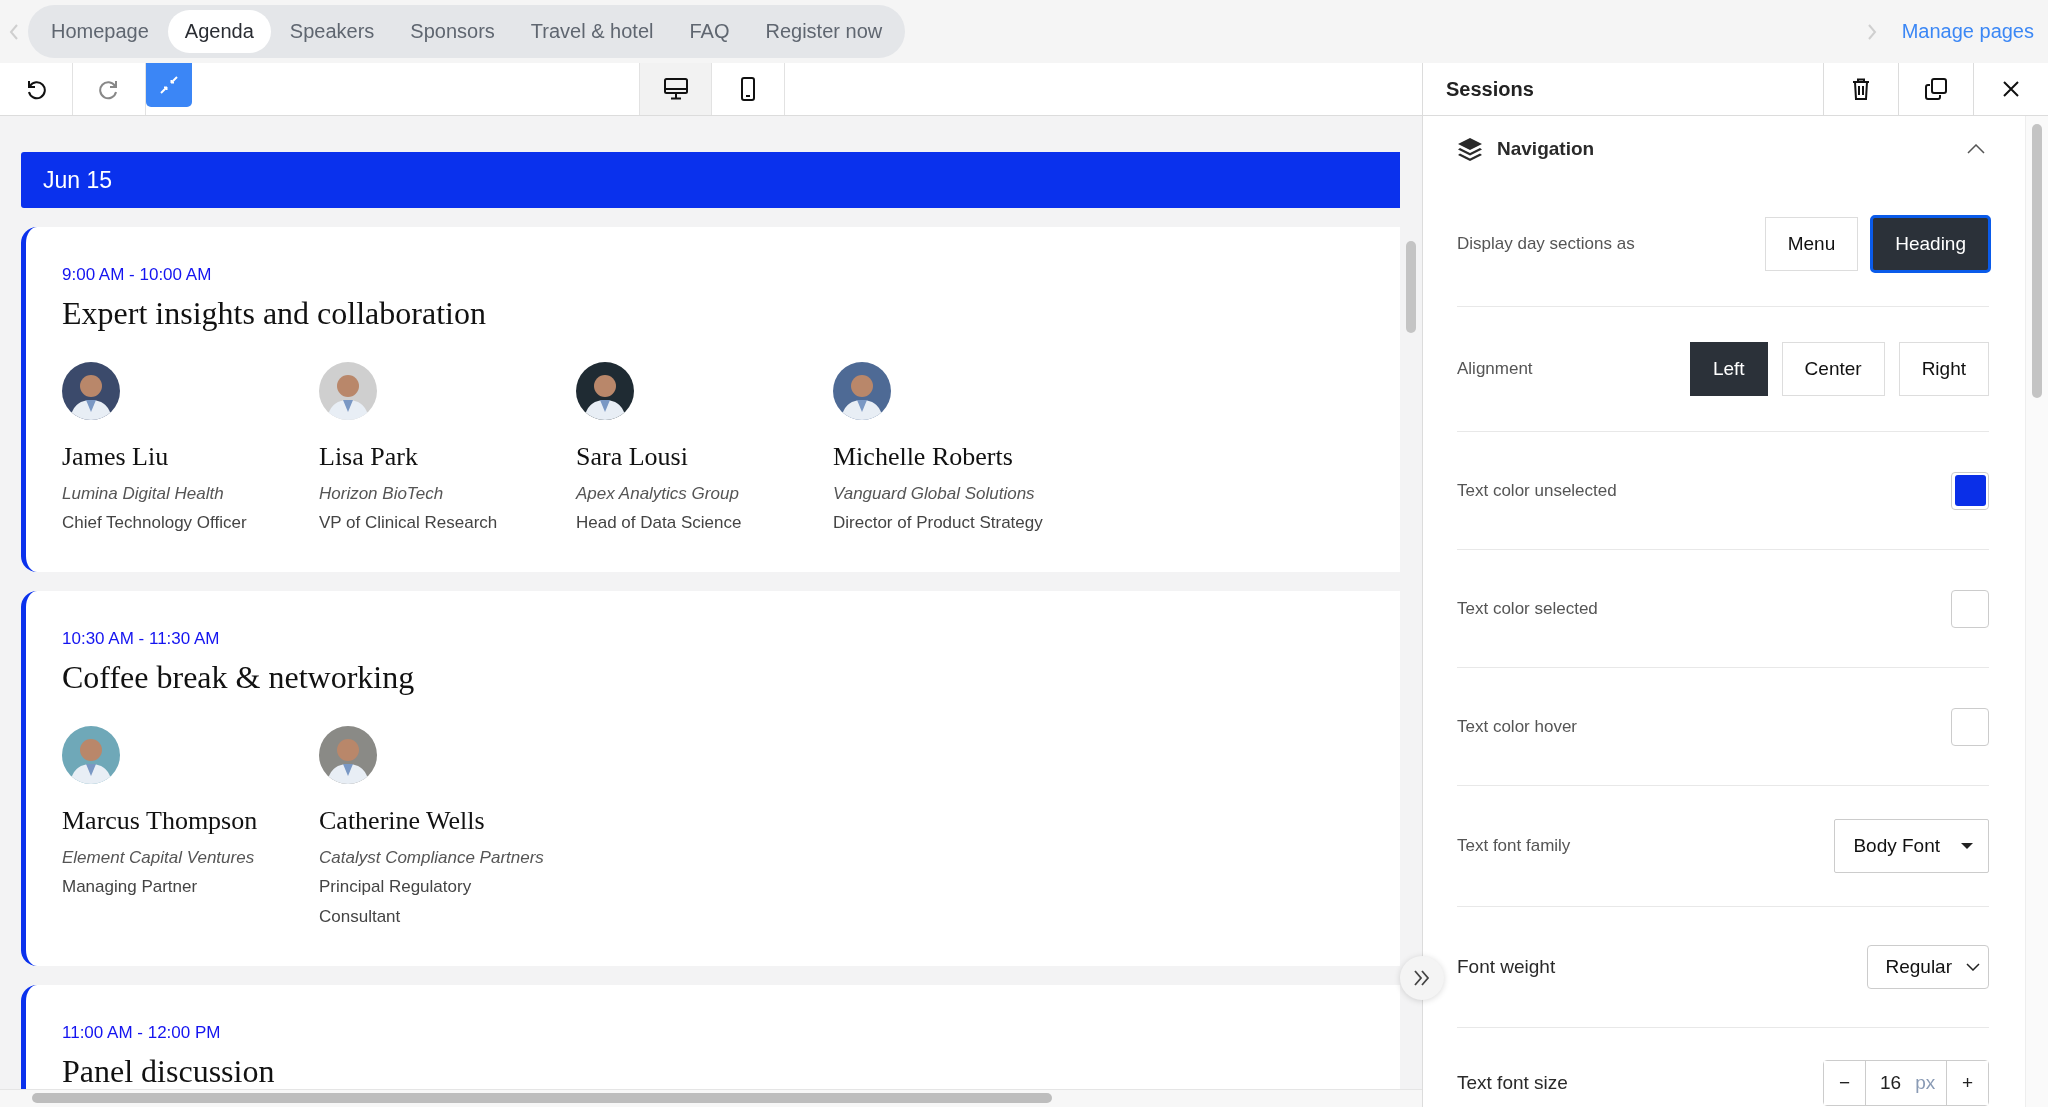  Describe the element at coordinates (100, 31) in the screenshot. I see `page-tab: Homepage` at that location.